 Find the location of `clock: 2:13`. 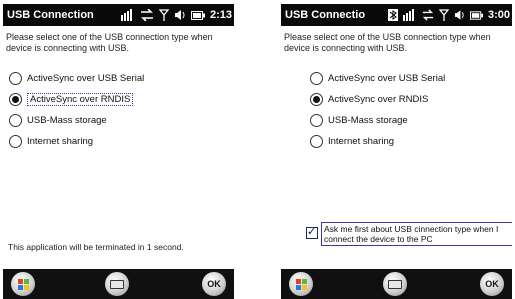

clock: 2:13 is located at coordinates (220, 15).